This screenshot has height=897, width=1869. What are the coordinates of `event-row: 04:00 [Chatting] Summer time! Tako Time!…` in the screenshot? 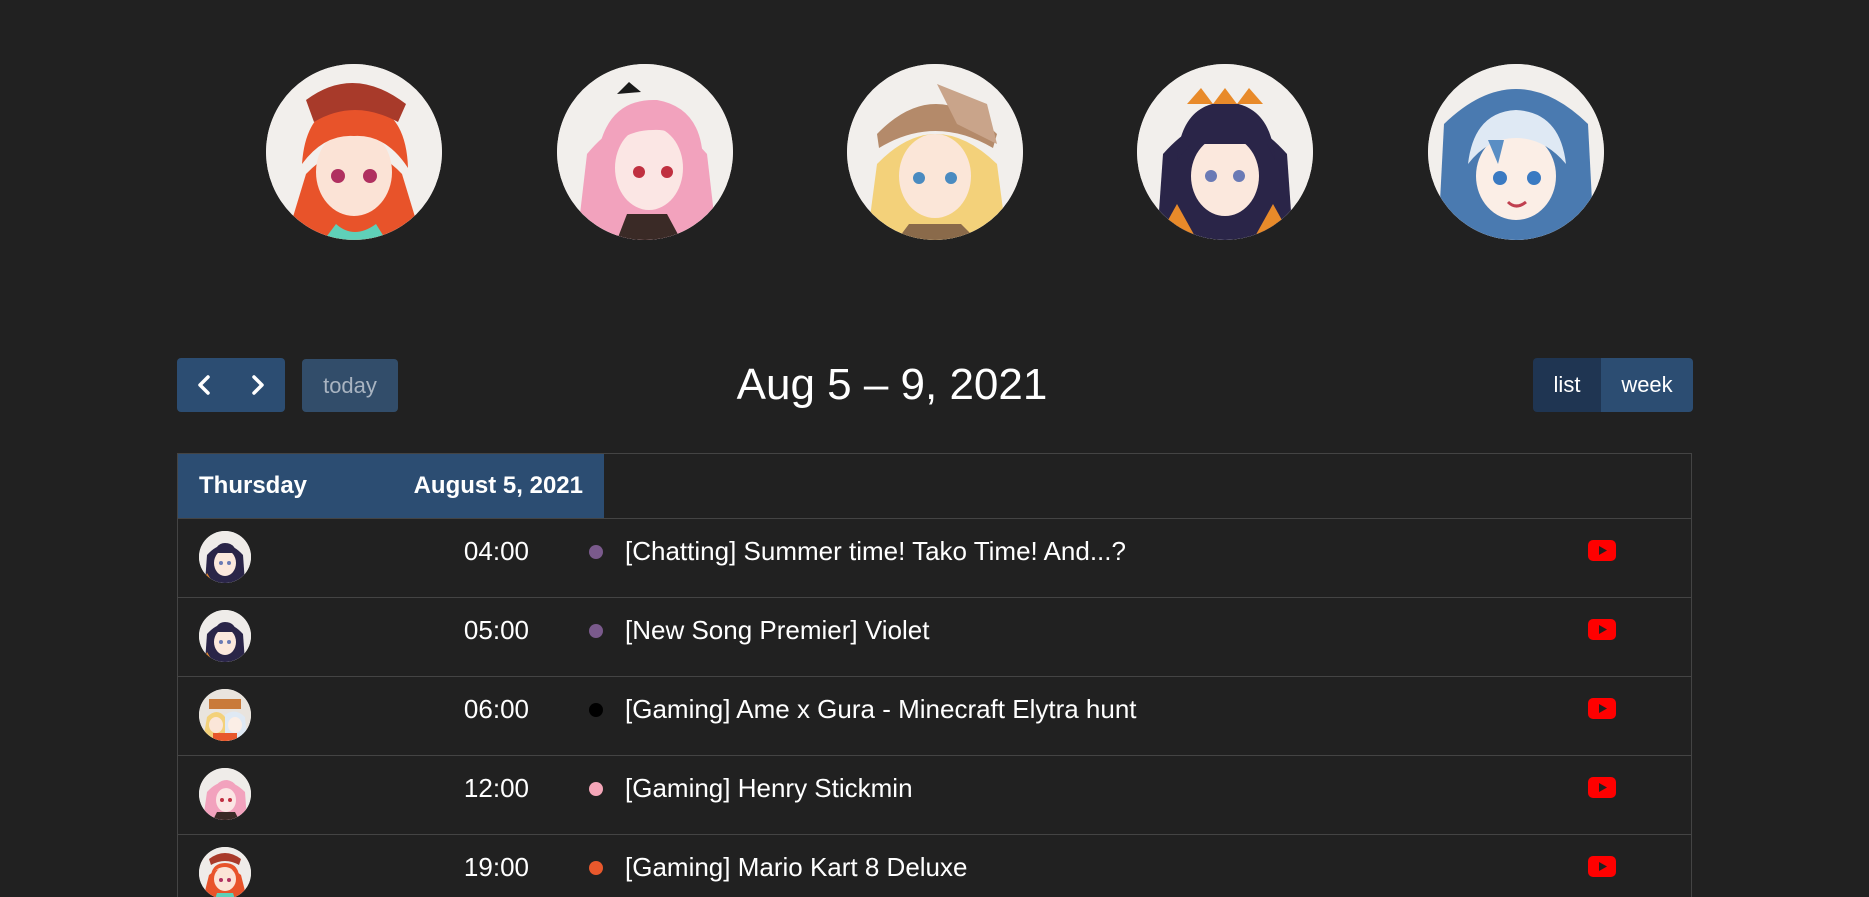 It's located at (934, 558).